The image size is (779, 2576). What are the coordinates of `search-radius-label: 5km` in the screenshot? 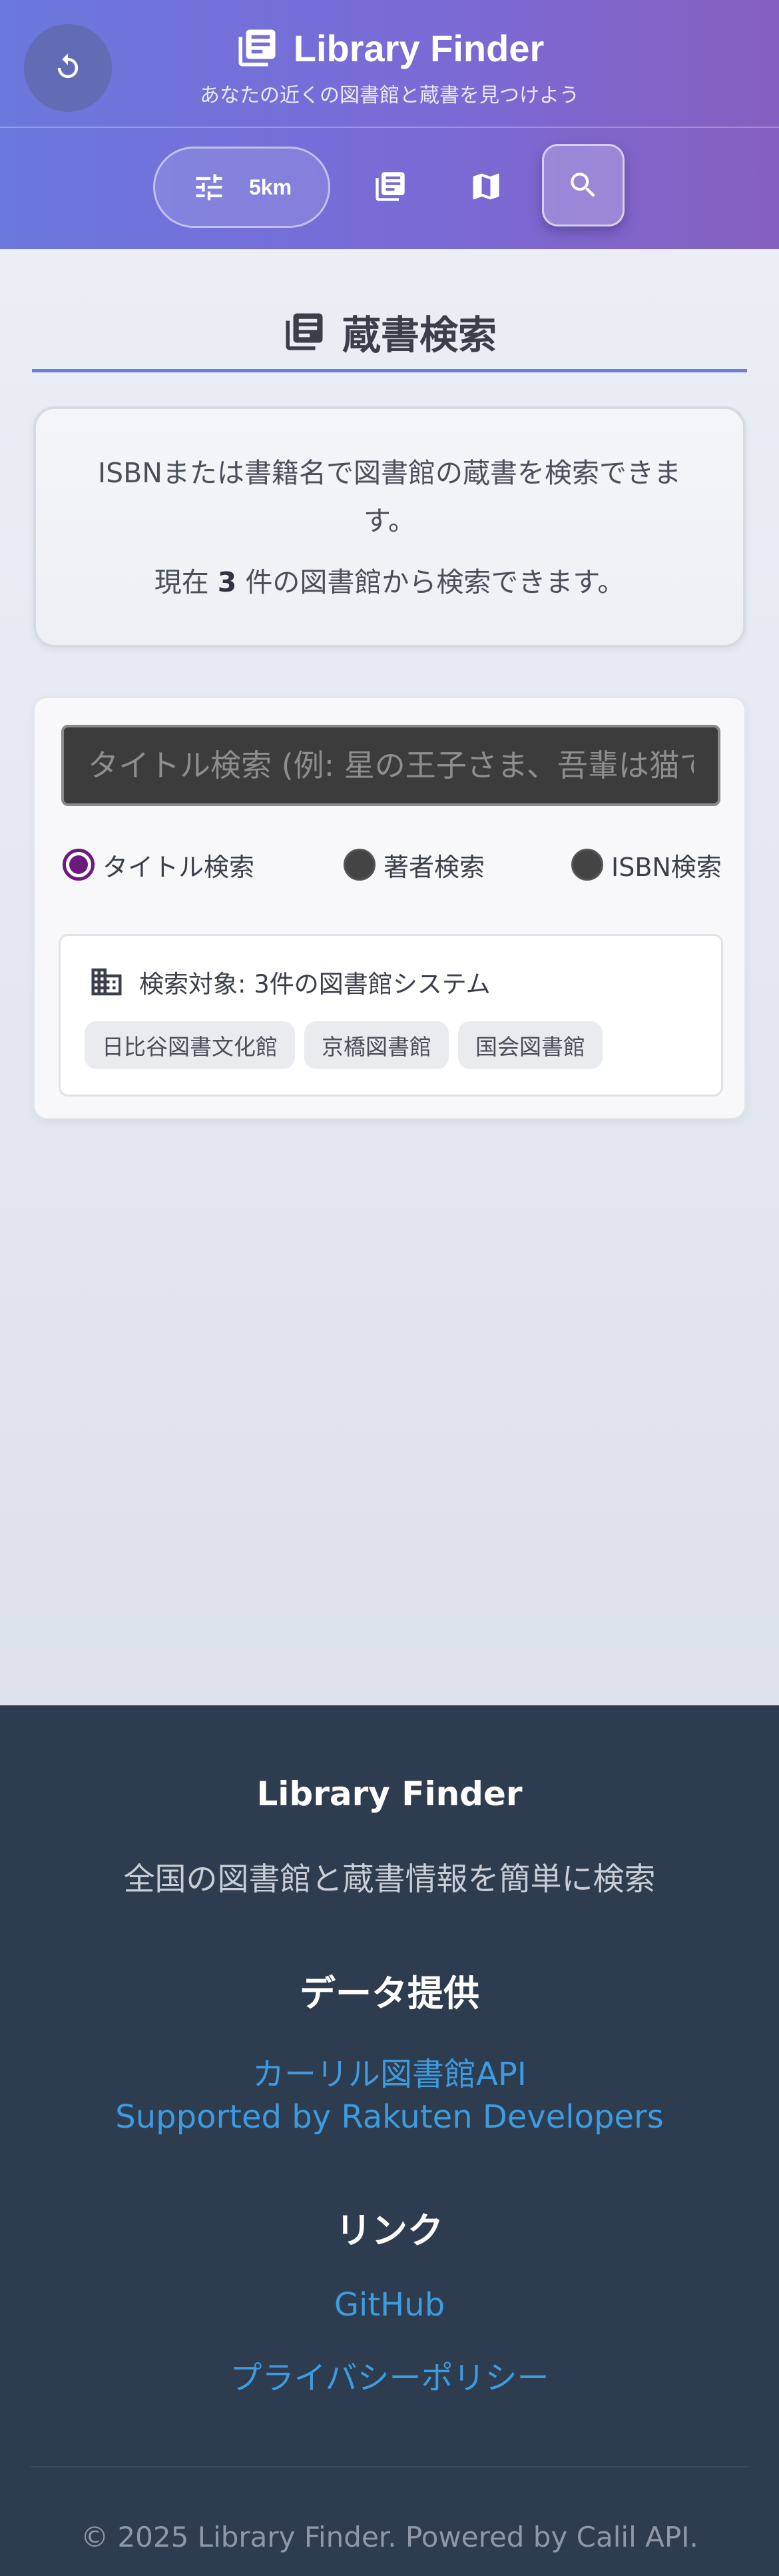 It's located at (270, 187).